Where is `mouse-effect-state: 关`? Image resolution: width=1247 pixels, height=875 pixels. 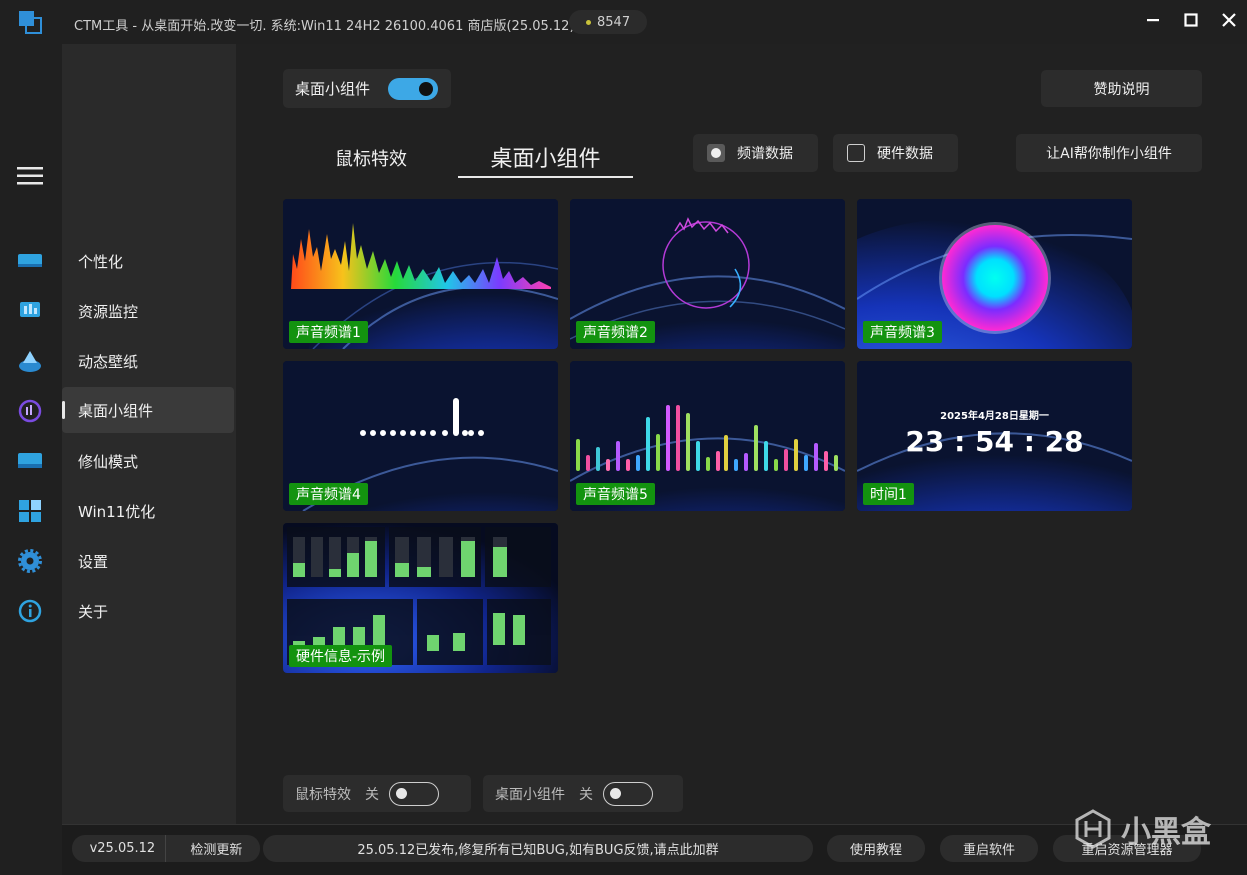 mouse-effect-state: 关 is located at coordinates (372, 794).